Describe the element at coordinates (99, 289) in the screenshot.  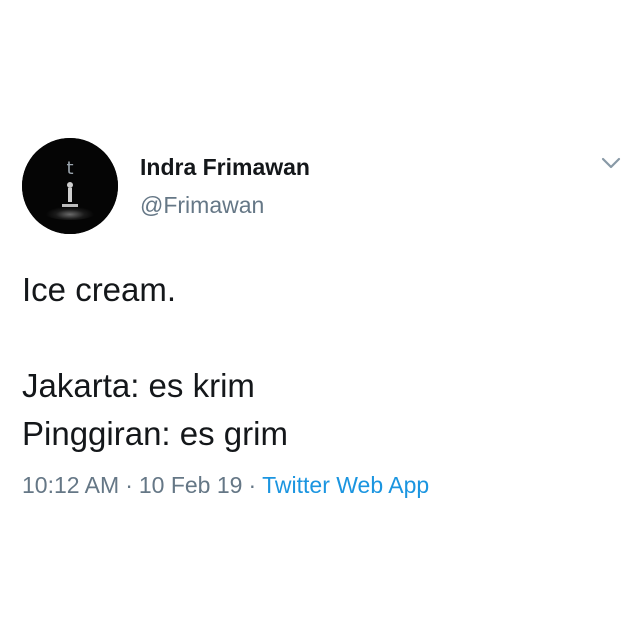
I see `tweet-text-line: Ice cream.` at that location.